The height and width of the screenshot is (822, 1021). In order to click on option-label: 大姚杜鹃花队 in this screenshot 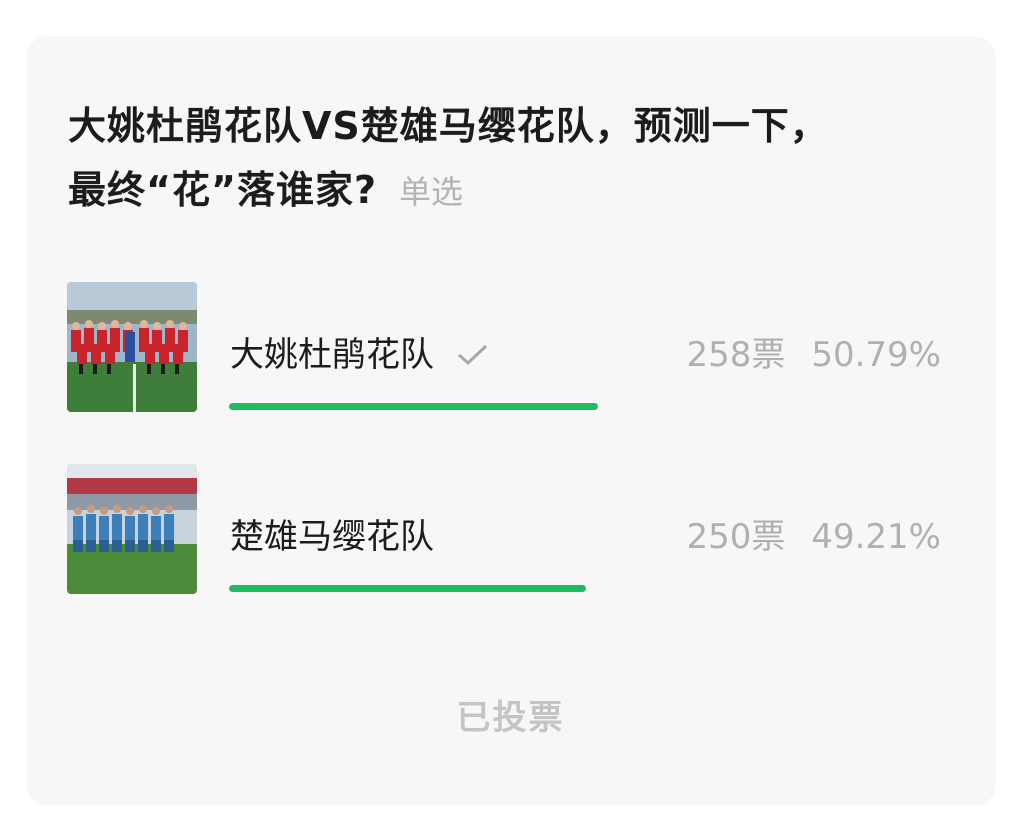, I will do `click(360, 352)`.